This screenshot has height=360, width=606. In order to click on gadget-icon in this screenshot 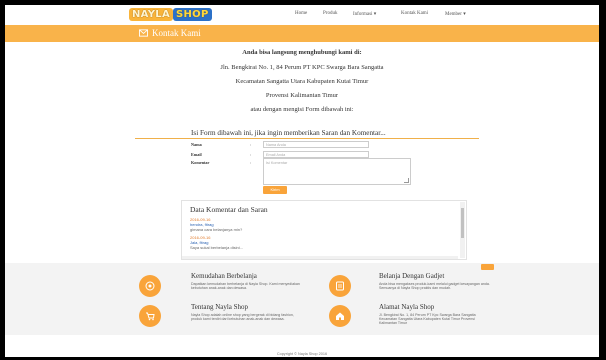, I will do `click(340, 286)`.